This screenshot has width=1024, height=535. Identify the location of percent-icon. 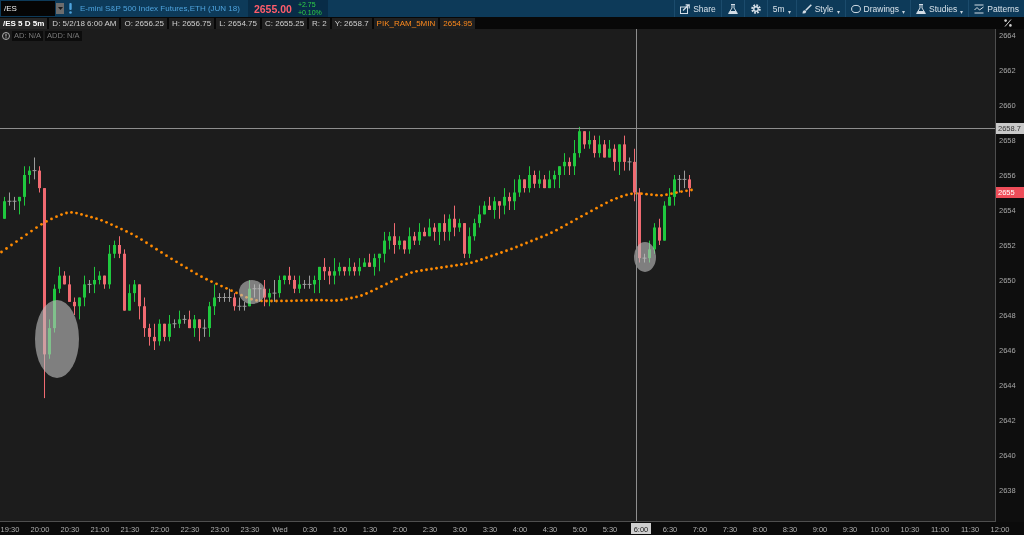
(1008, 23).